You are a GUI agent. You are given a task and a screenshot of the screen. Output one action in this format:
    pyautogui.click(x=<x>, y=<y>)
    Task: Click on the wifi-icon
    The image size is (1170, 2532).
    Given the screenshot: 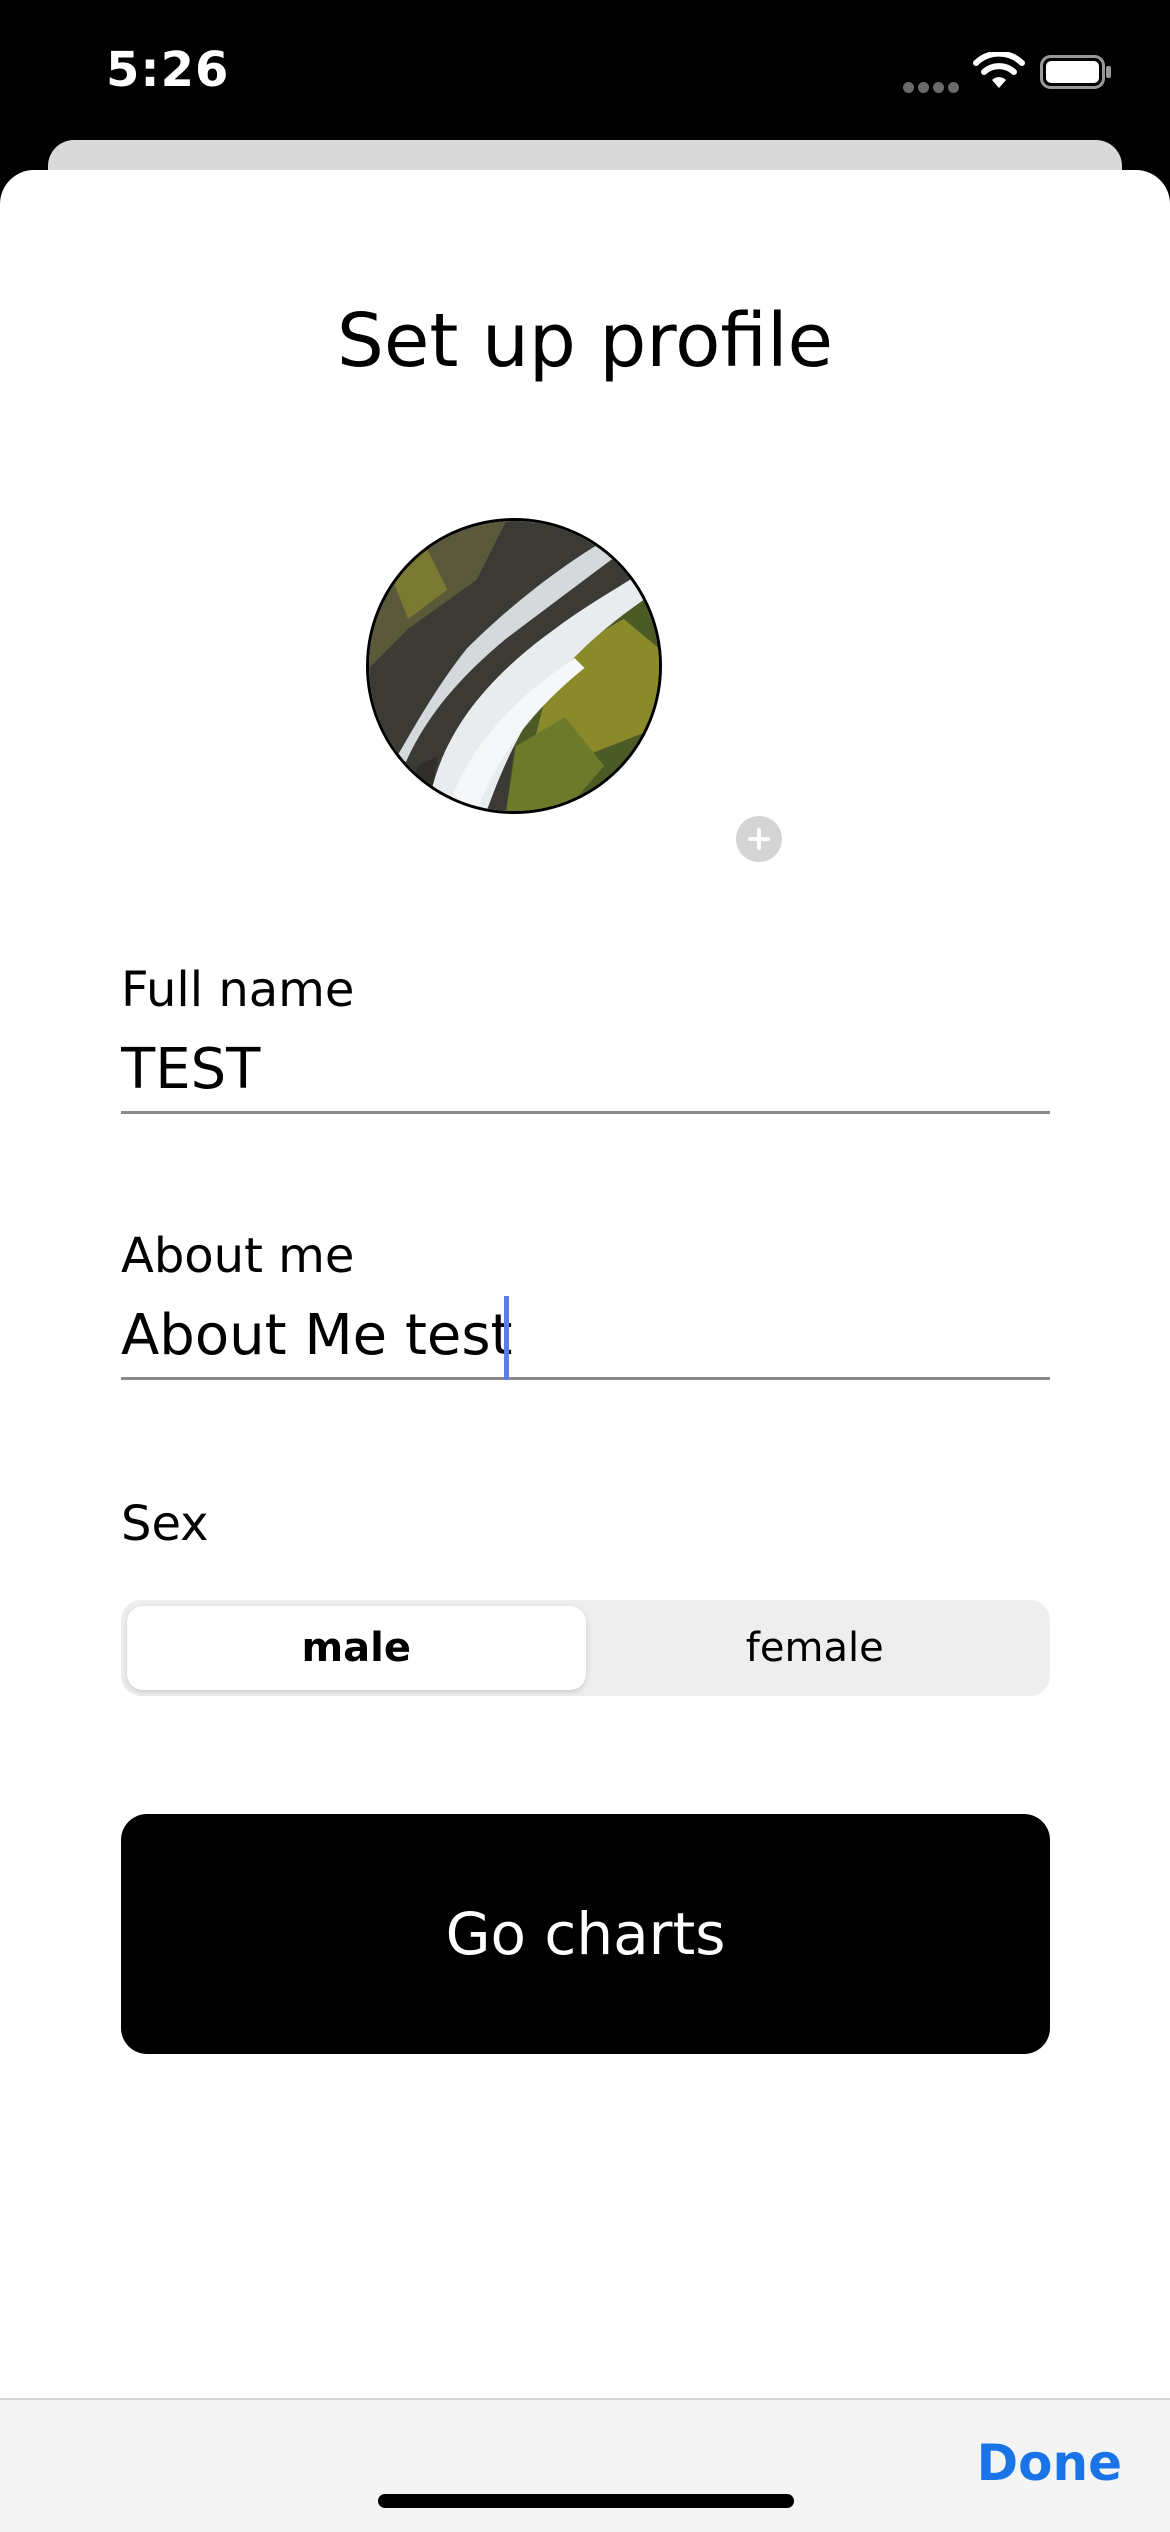 What is the action you would take?
    pyautogui.click(x=999, y=71)
    